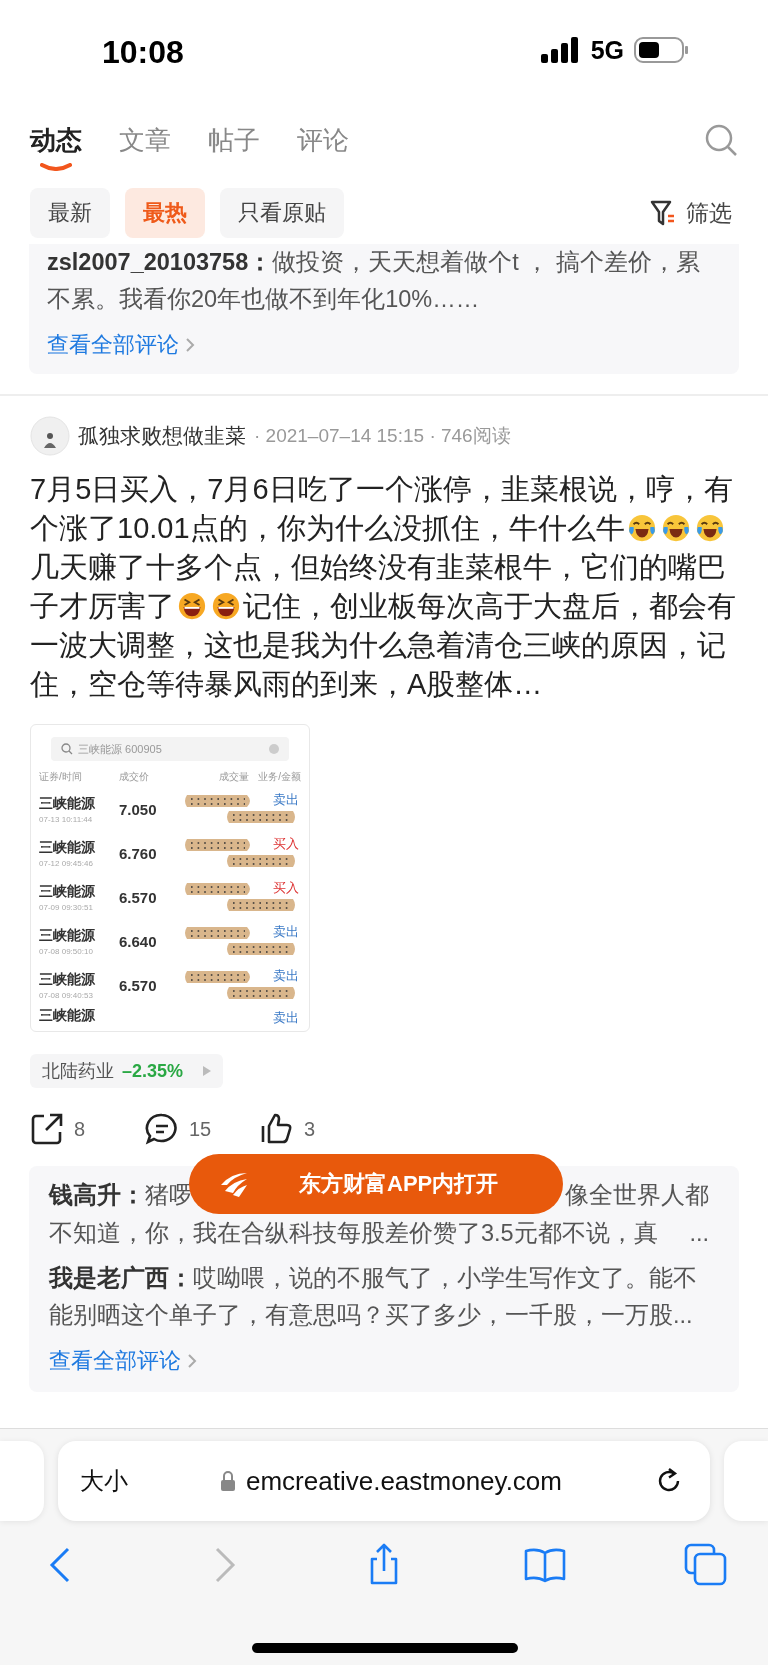  I want to click on url-text: emcreative.eastmoney.com, so click(391, 1481).